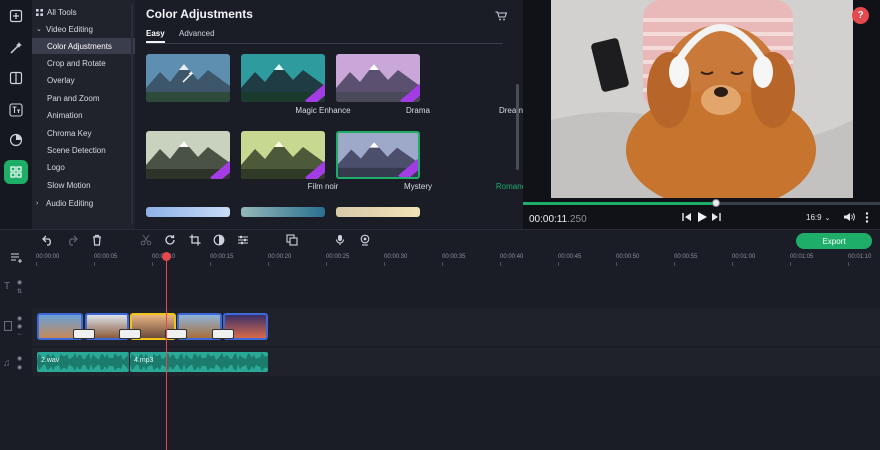 The height and width of the screenshot is (450, 880). What do you see at coordinates (83, 362) in the screenshot?
I see `audio-clip: 2.wav` at bounding box center [83, 362].